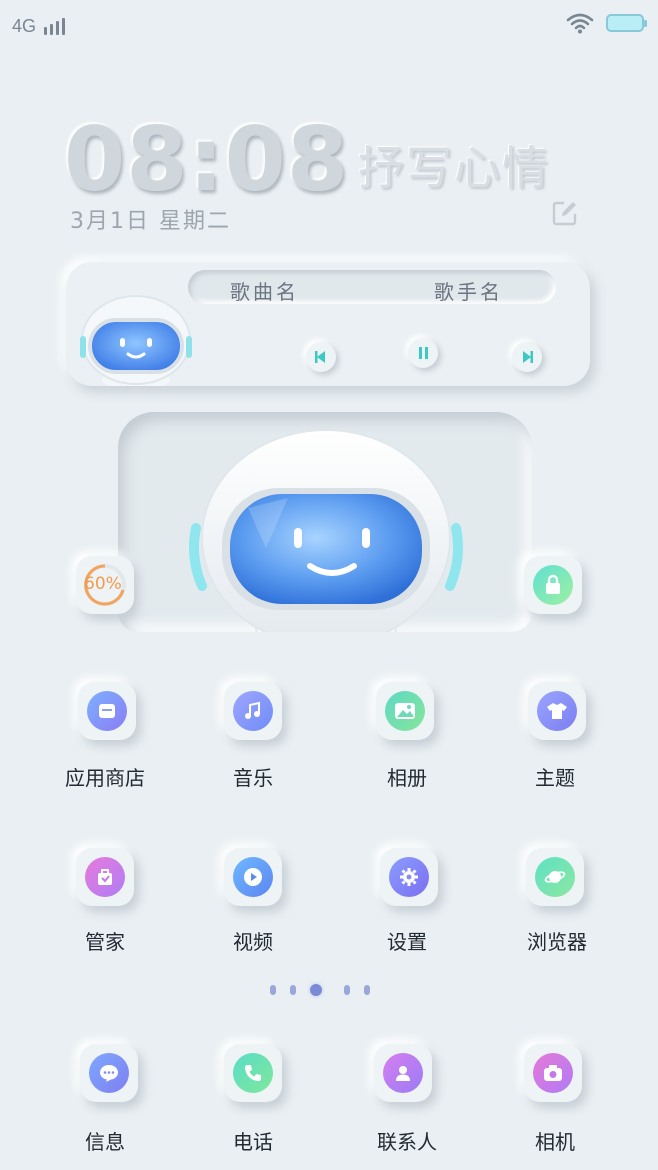 The width and height of the screenshot is (658, 1170). I want to click on music-app-button, so click(253, 711).